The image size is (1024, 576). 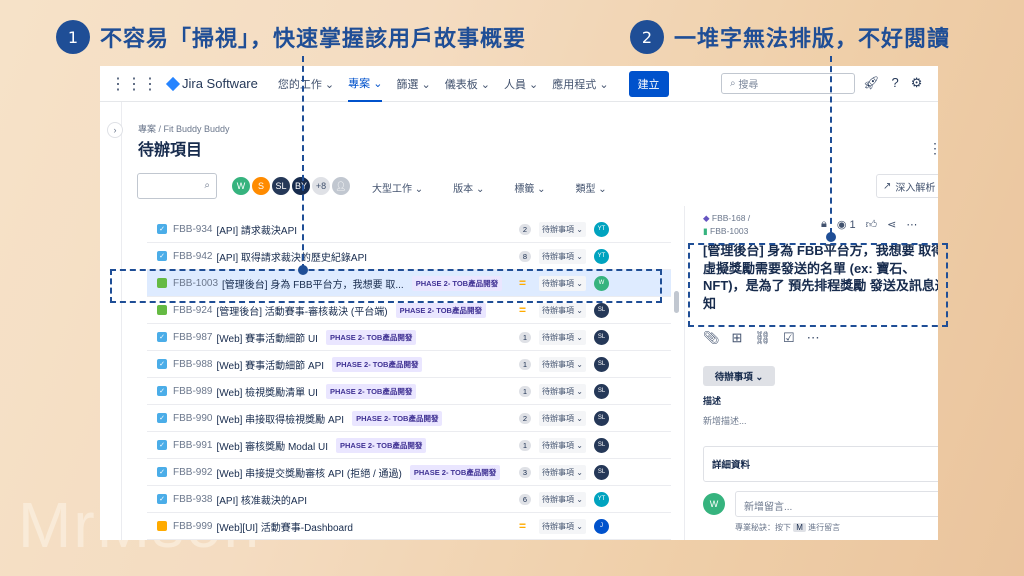 What do you see at coordinates (192, 472) in the screenshot?
I see `issue-key: FBB-992` at bounding box center [192, 472].